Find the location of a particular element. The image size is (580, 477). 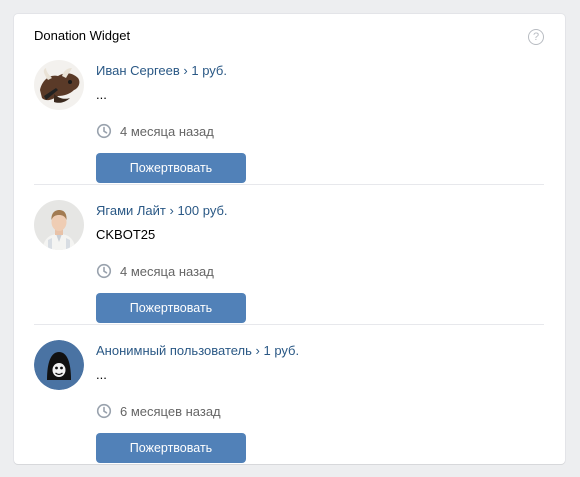

anonymous-avatar-icon is located at coordinates (59, 365).